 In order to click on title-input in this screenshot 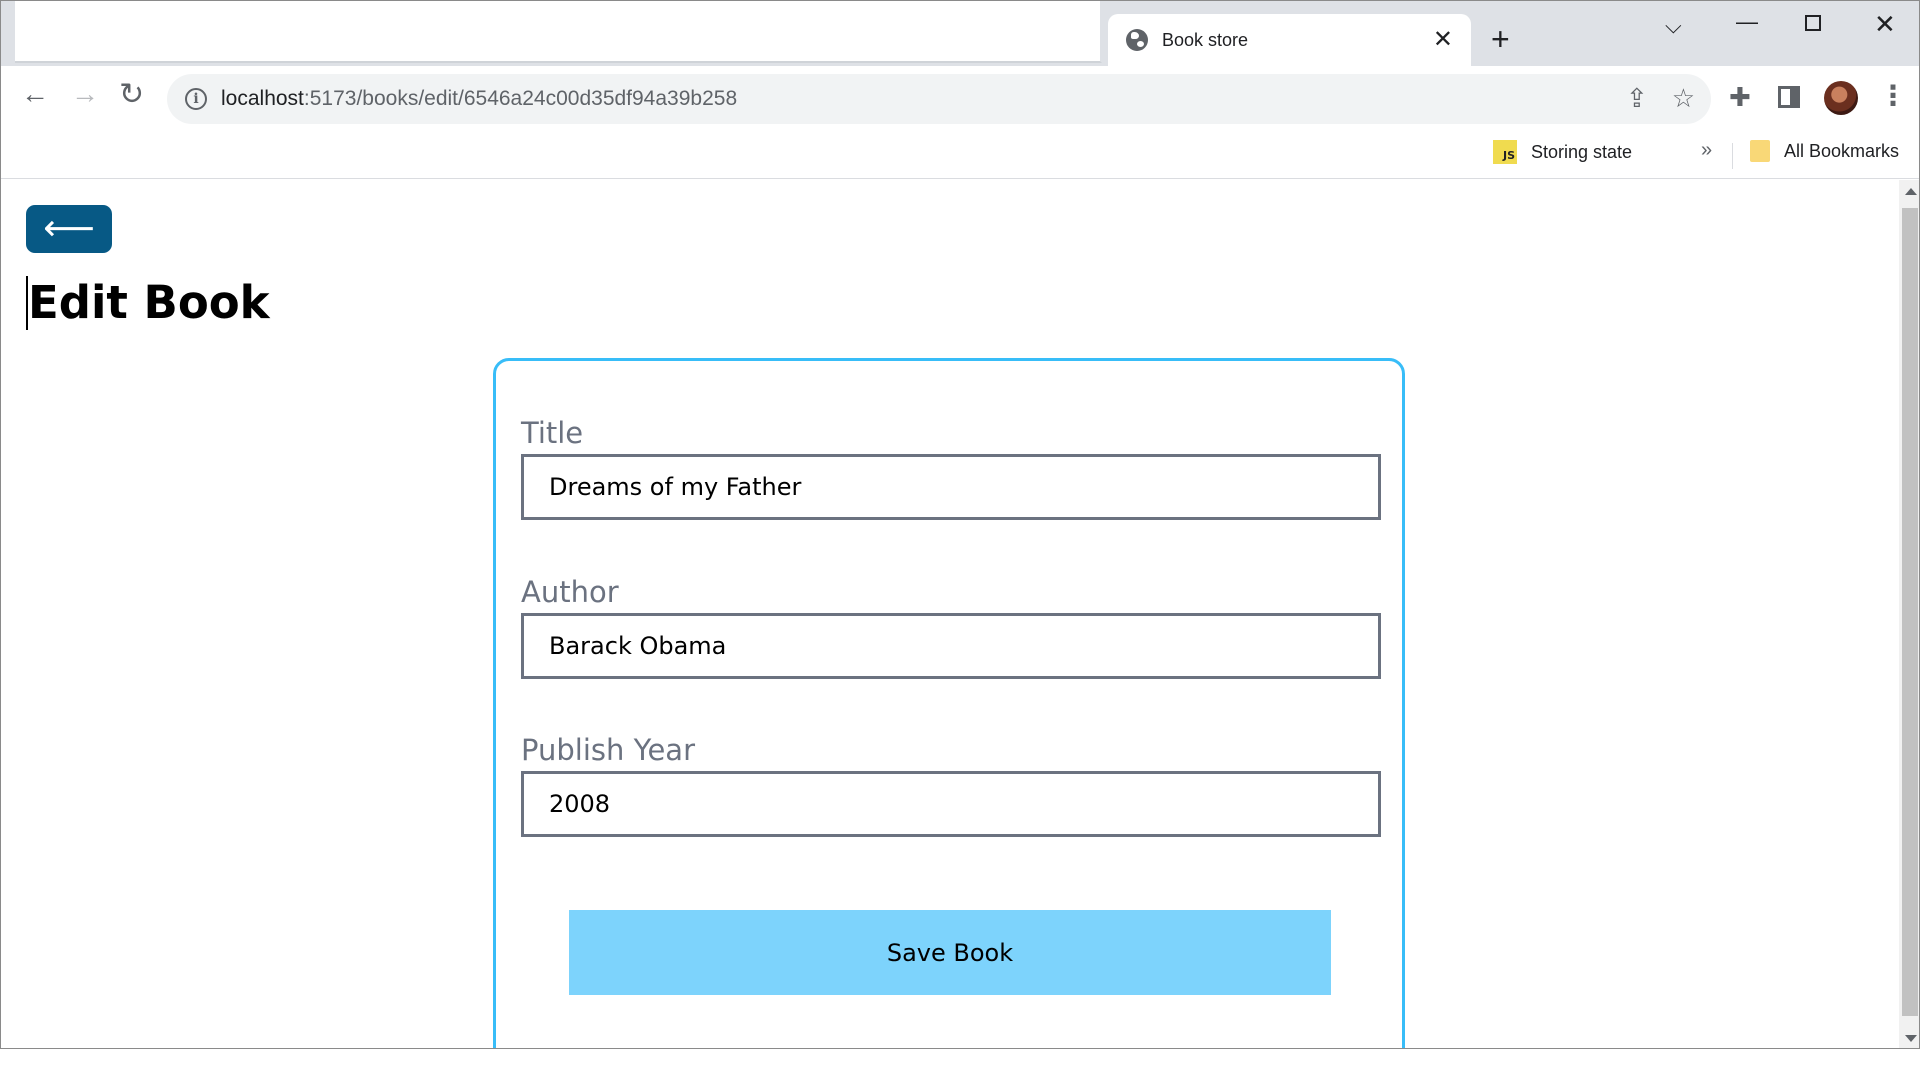, I will do `click(951, 487)`.